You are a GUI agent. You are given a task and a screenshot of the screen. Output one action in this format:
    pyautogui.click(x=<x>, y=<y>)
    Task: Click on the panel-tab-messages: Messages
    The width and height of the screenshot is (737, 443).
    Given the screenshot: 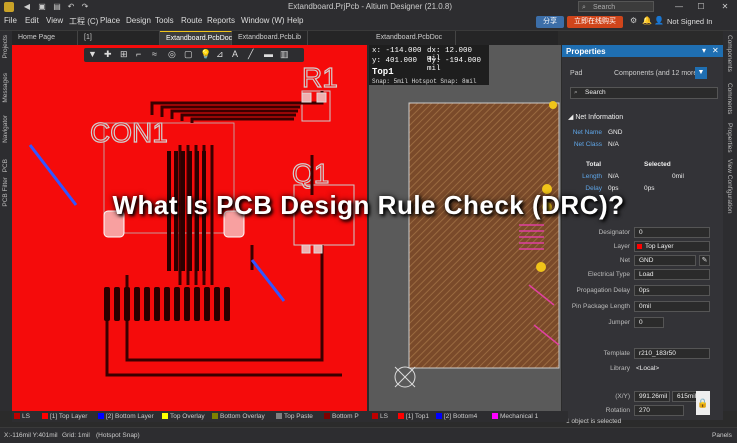 What is the action you would take?
    pyautogui.click(x=5, y=88)
    